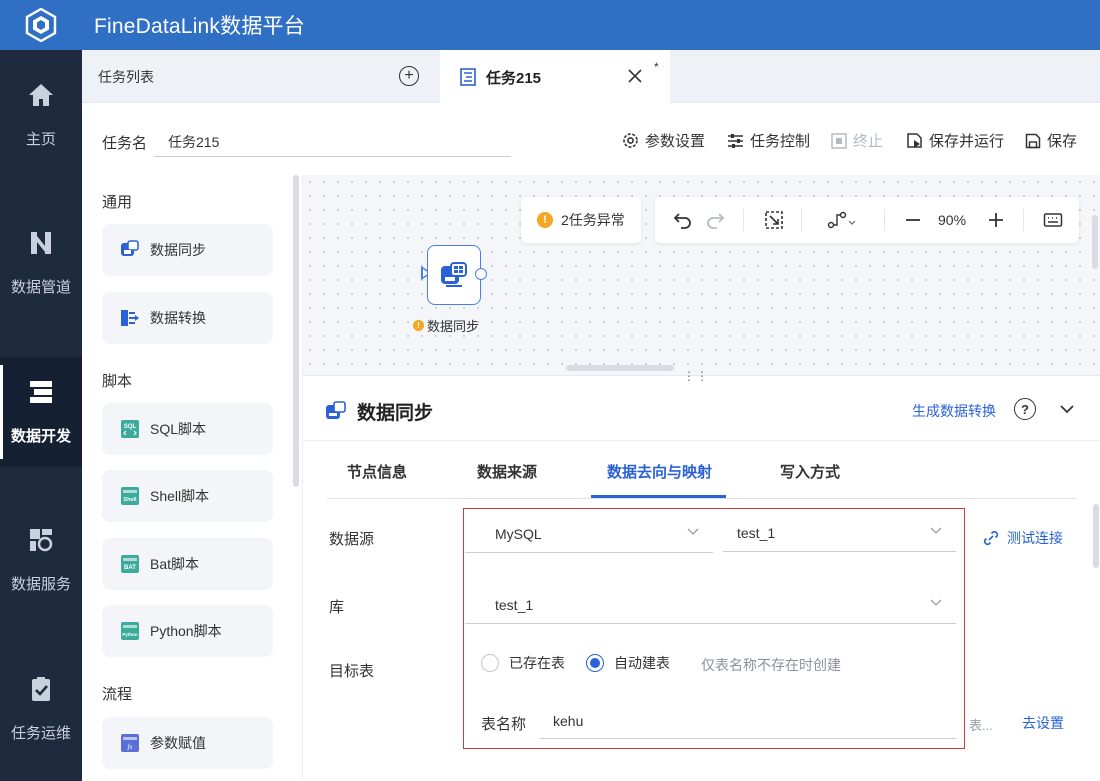 The height and width of the screenshot is (781, 1100). I want to click on radio-existing-circle, so click(490, 663).